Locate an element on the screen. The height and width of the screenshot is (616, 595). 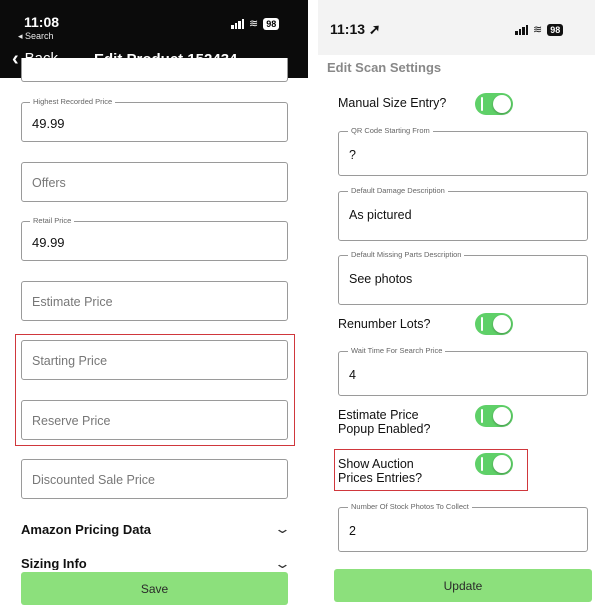
estimate-price-popup-toggle is located at coordinates (494, 416).